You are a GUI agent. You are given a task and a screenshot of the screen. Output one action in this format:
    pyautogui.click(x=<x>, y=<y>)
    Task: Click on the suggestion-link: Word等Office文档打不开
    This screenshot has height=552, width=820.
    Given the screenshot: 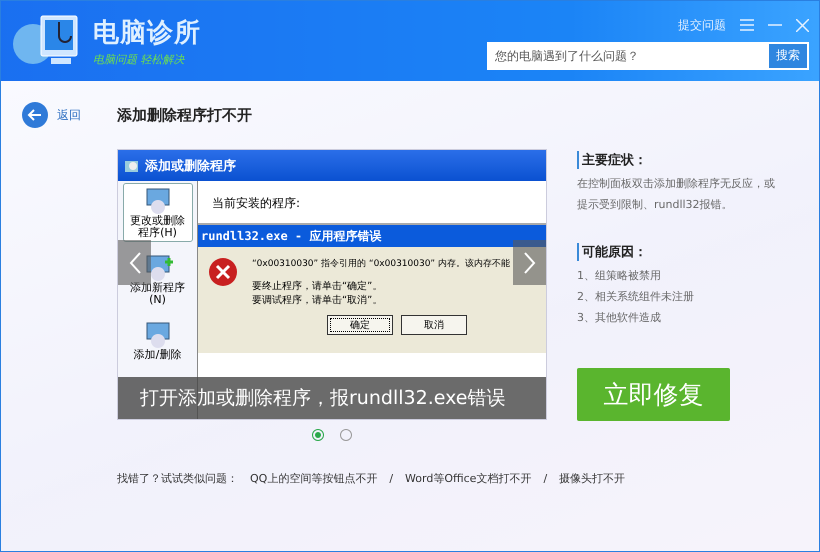 What is the action you would take?
    pyautogui.click(x=468, y=478)
    